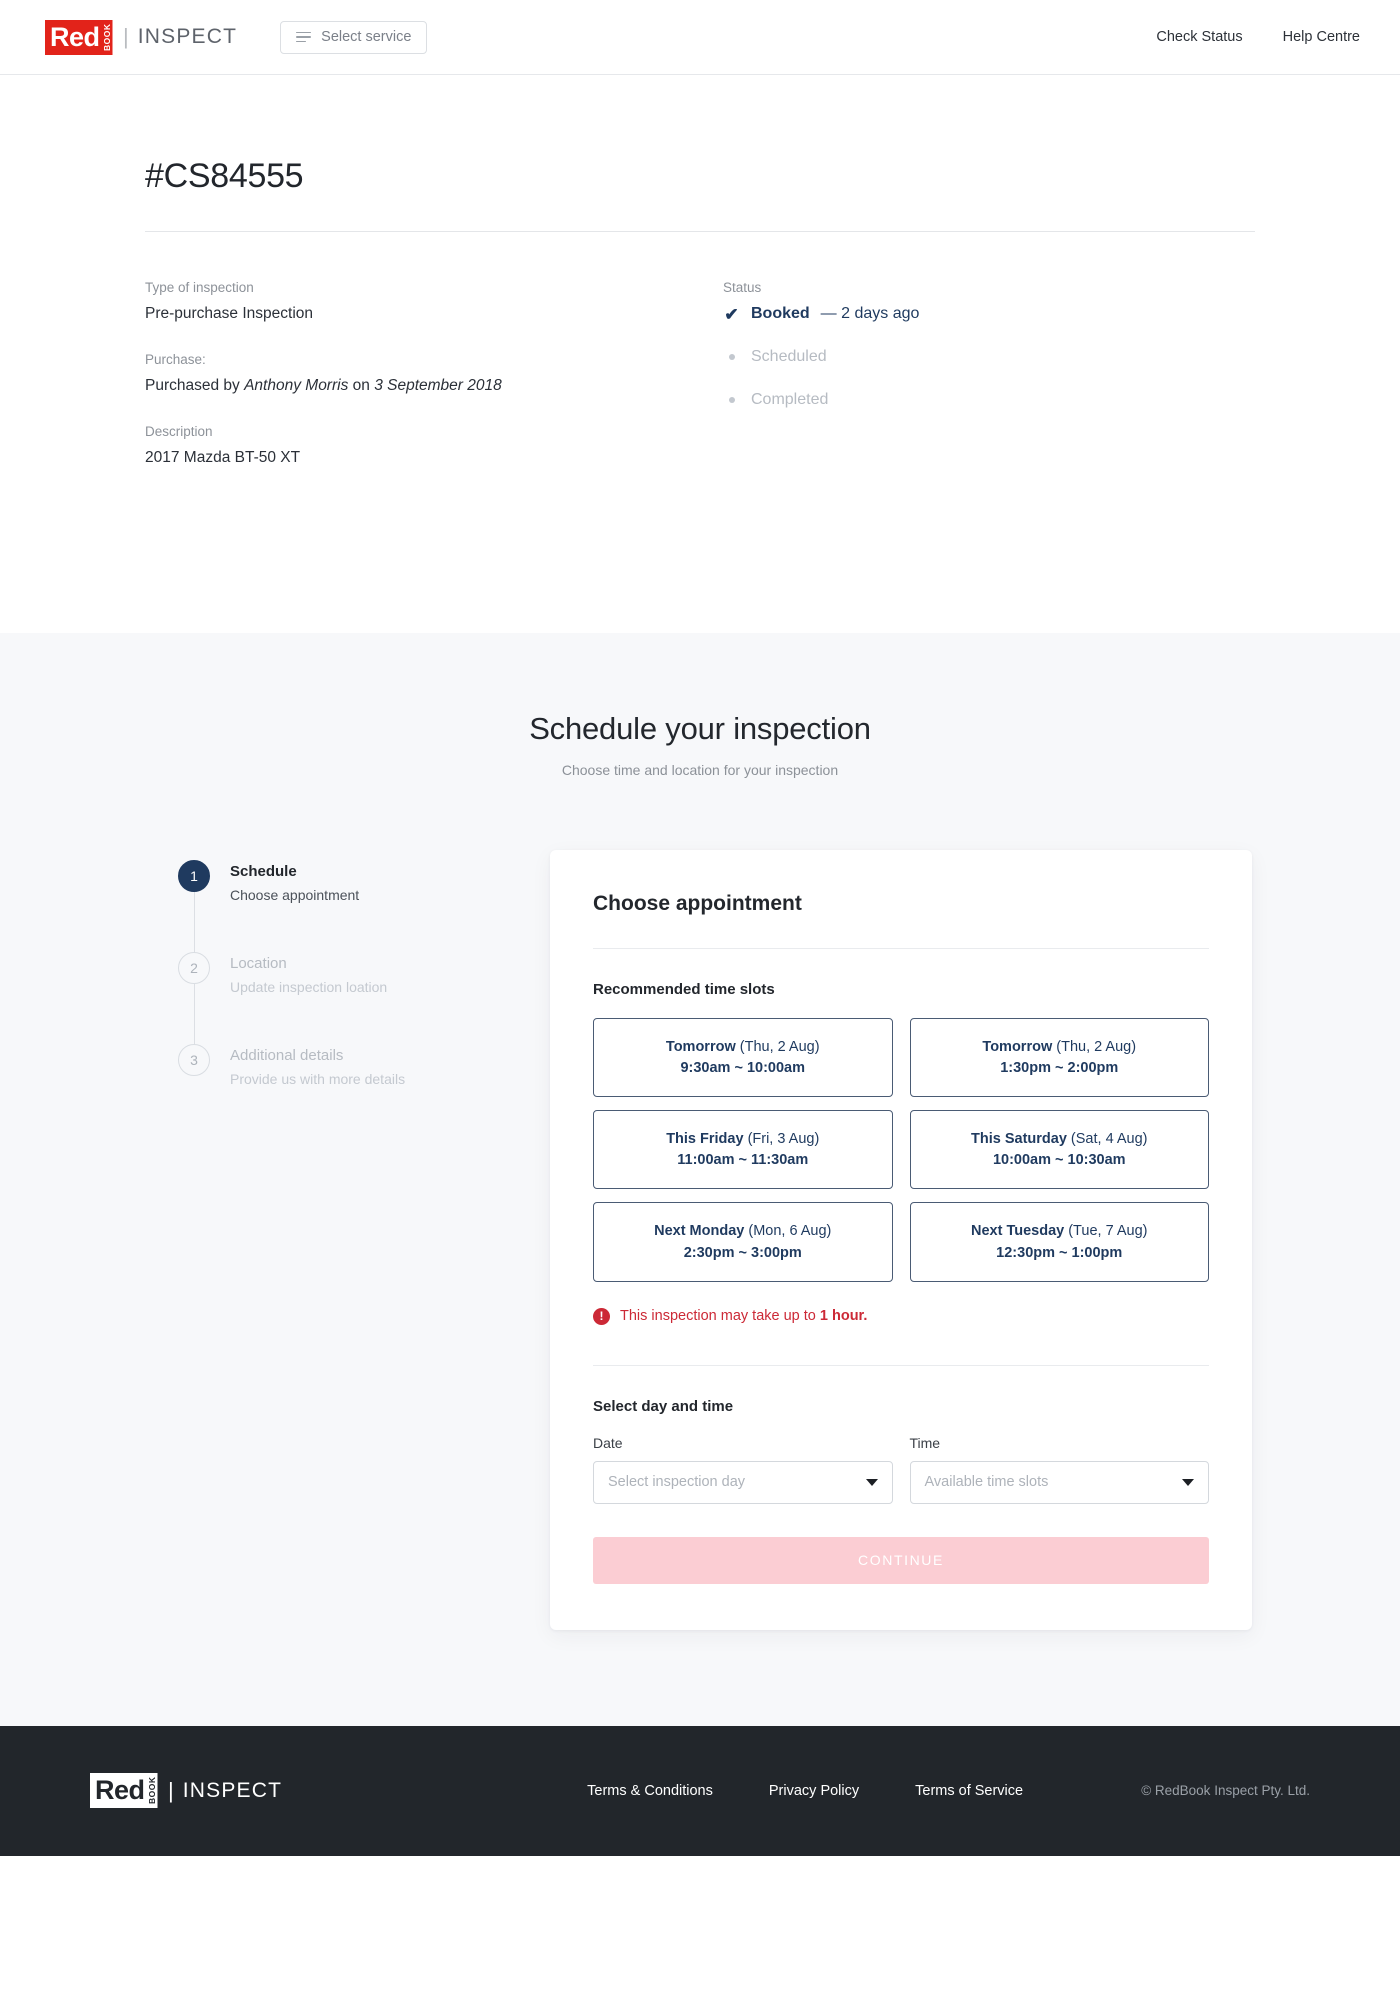 This screenshot has width=1400, height=2000. What do you see at coordinates (199, 287) in the screenshot?
I see `inspection-type-label: Type of inspection` at bounding box center [199, 287].